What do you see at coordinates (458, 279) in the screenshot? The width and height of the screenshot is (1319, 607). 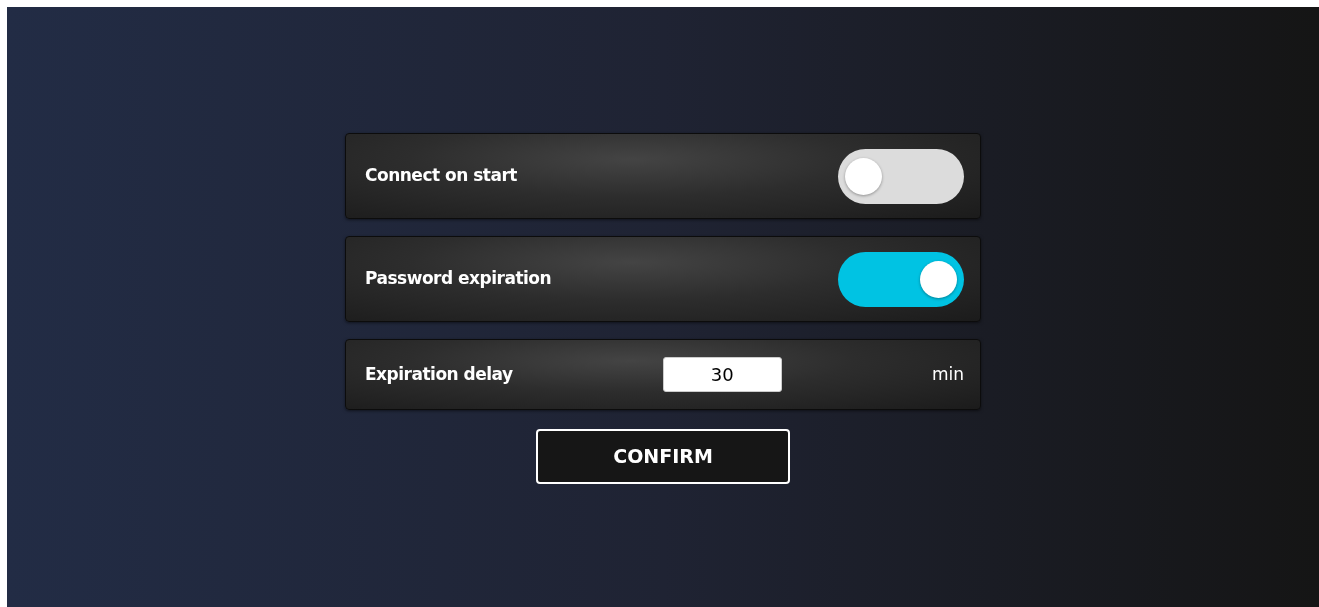 I see `setting-label: Password expiration` at bounding box center [458, 279].